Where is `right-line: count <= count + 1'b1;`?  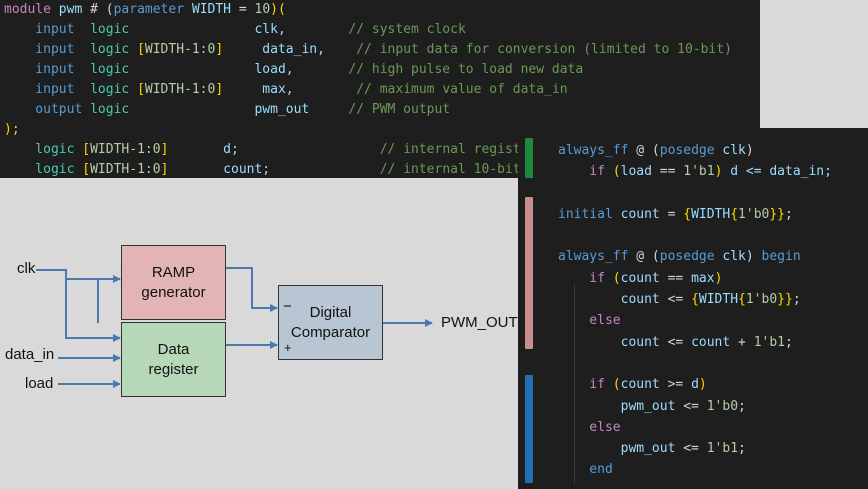 right-line: count <= count + 1'b1; is located at coordinates (695, 342).